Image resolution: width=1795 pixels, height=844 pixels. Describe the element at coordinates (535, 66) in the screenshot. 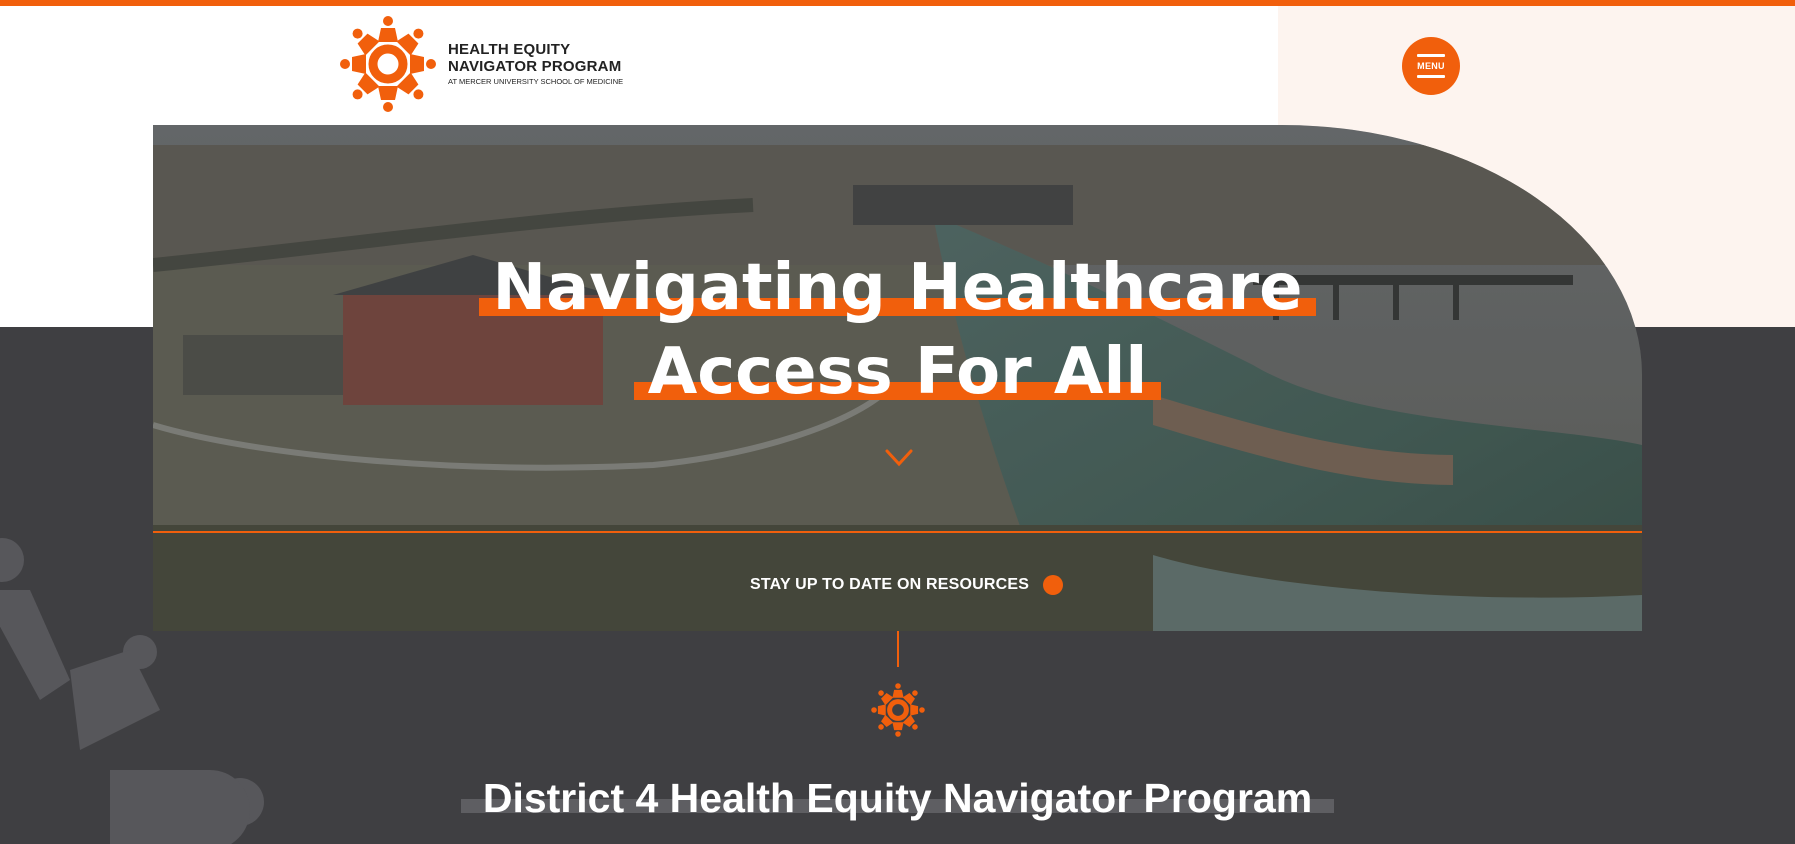

I see `logo-title-line2: NAVIGATOR PROGRAM` at that location.